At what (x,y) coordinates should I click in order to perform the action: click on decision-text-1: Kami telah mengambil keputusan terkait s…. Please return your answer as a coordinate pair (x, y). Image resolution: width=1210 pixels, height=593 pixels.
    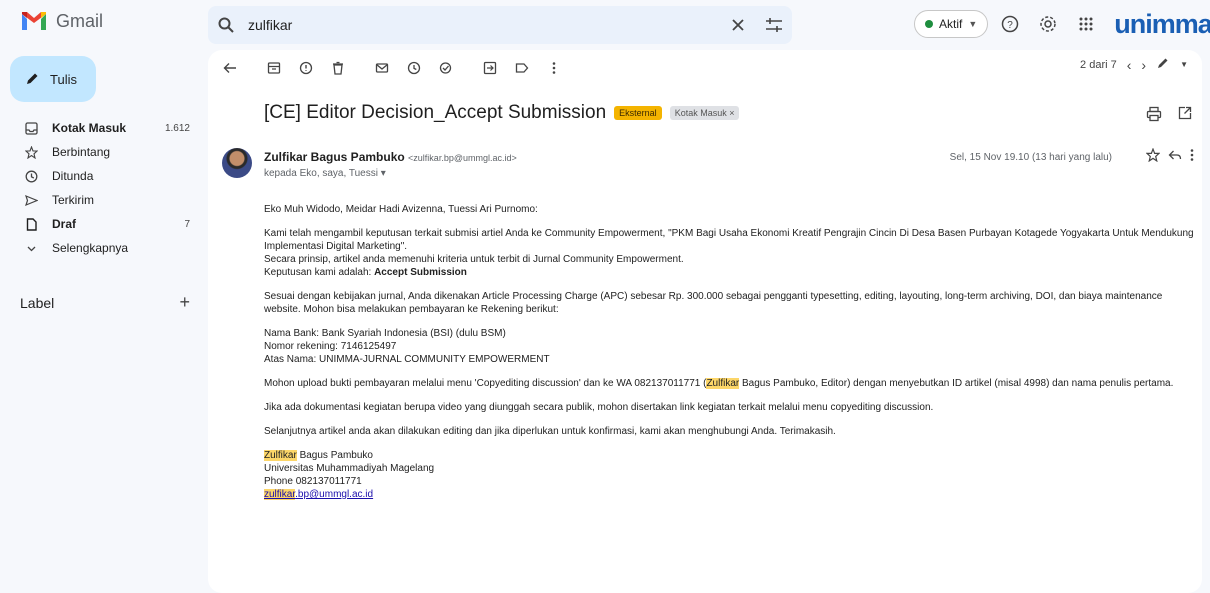
    Looking at the image, I should click on (729, 240).